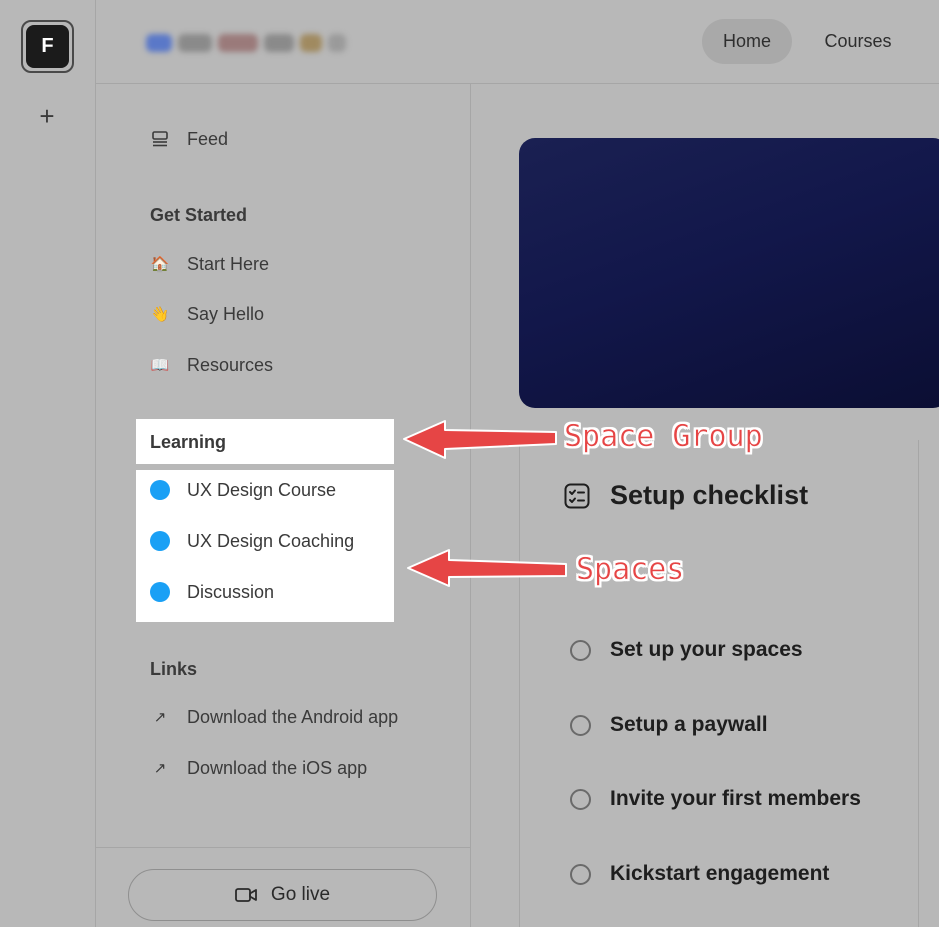 The image size is (939, 927). What do you see at coordinates (487, 568) in the screenshot?
I see `spaces-arrow` at bounding box center [487, 568].